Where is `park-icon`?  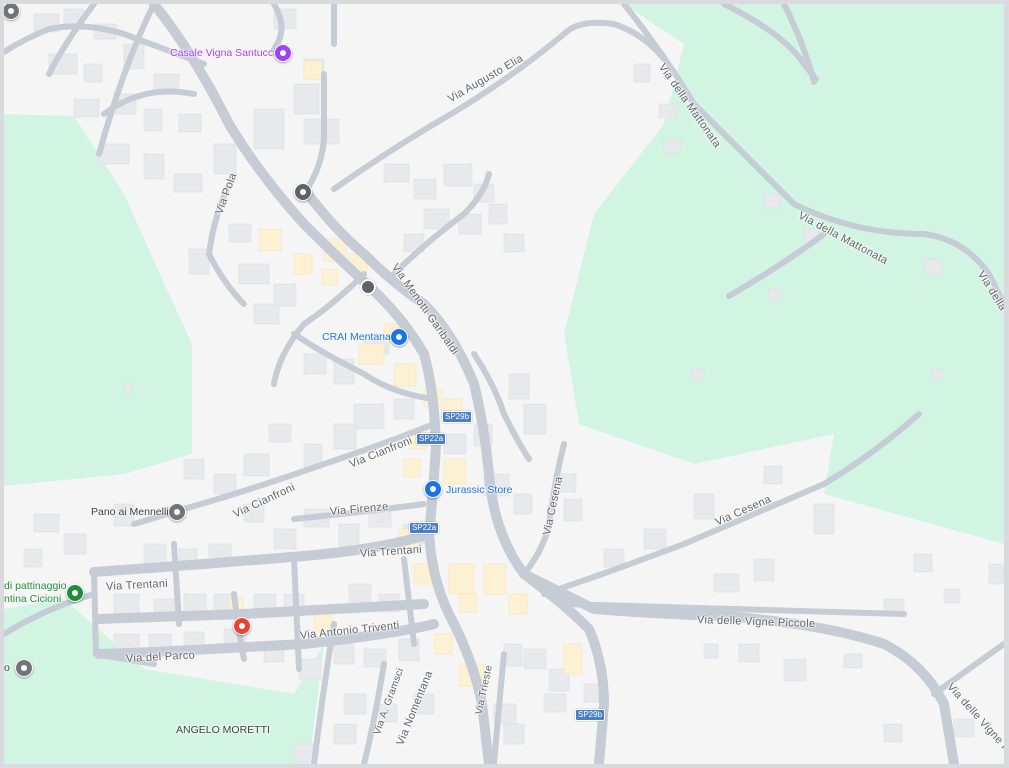 park-icon is located at coordinates (75, 593).